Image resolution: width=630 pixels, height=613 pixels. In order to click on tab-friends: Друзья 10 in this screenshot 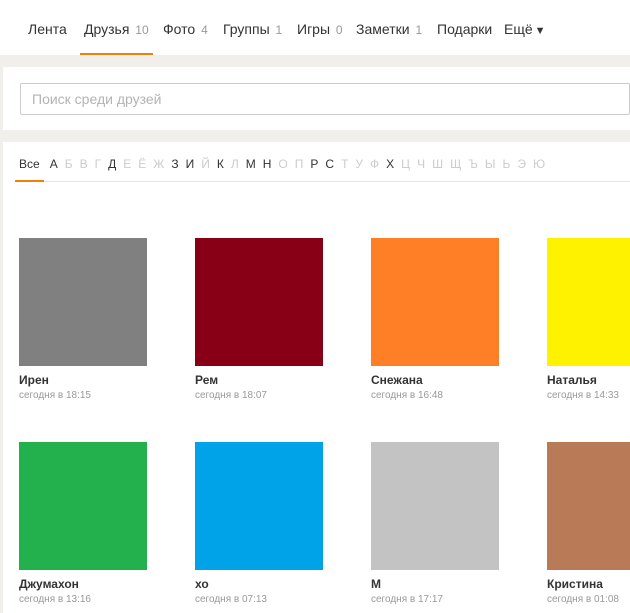, I will do `click(116, 27)`.